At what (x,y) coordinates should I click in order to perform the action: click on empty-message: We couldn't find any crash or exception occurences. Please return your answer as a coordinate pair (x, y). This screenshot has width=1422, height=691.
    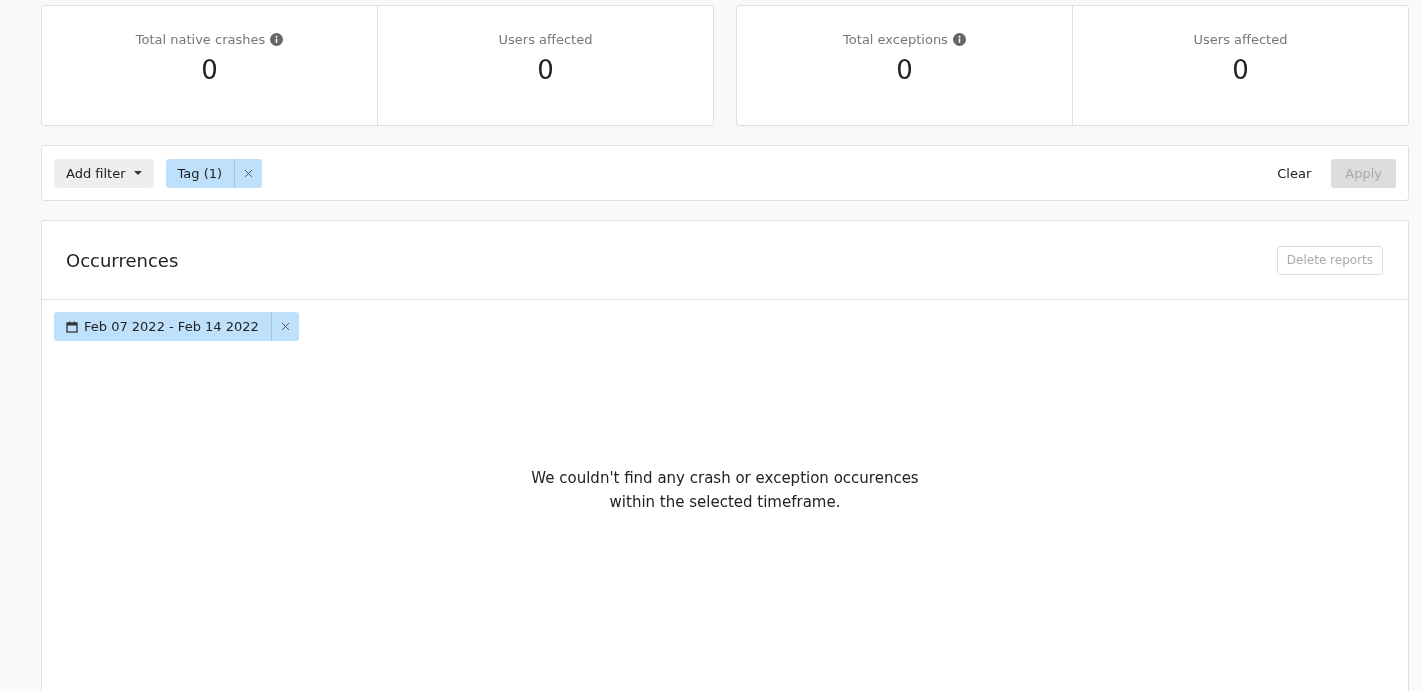
    Looking at the image, I should click on (725, 478).